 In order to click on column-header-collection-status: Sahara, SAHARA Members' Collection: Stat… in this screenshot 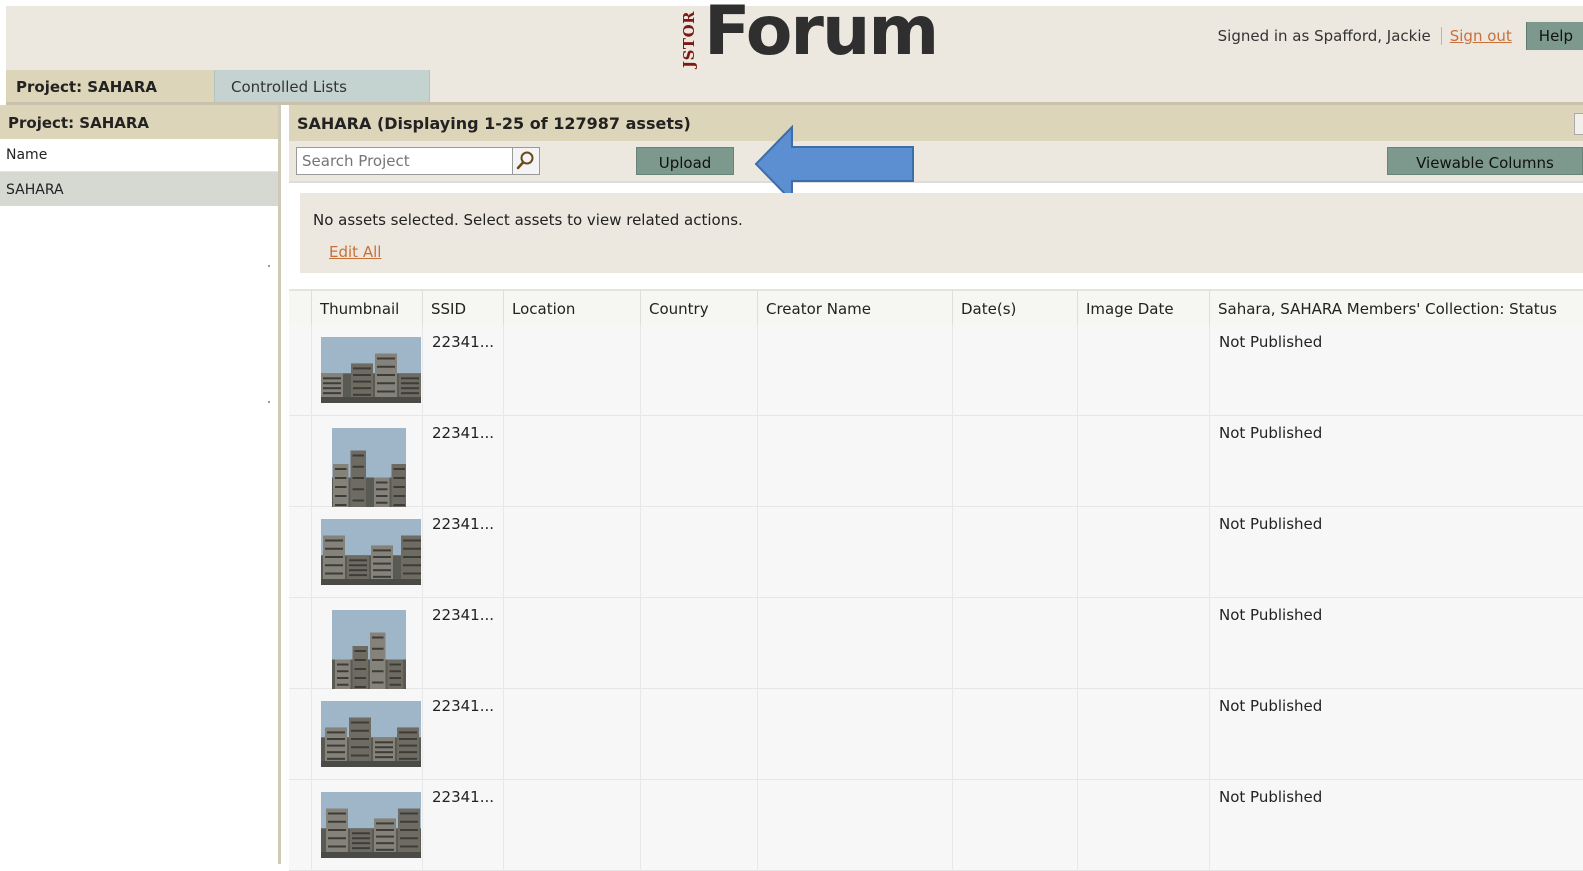, I will do `click(1396, 308)`.